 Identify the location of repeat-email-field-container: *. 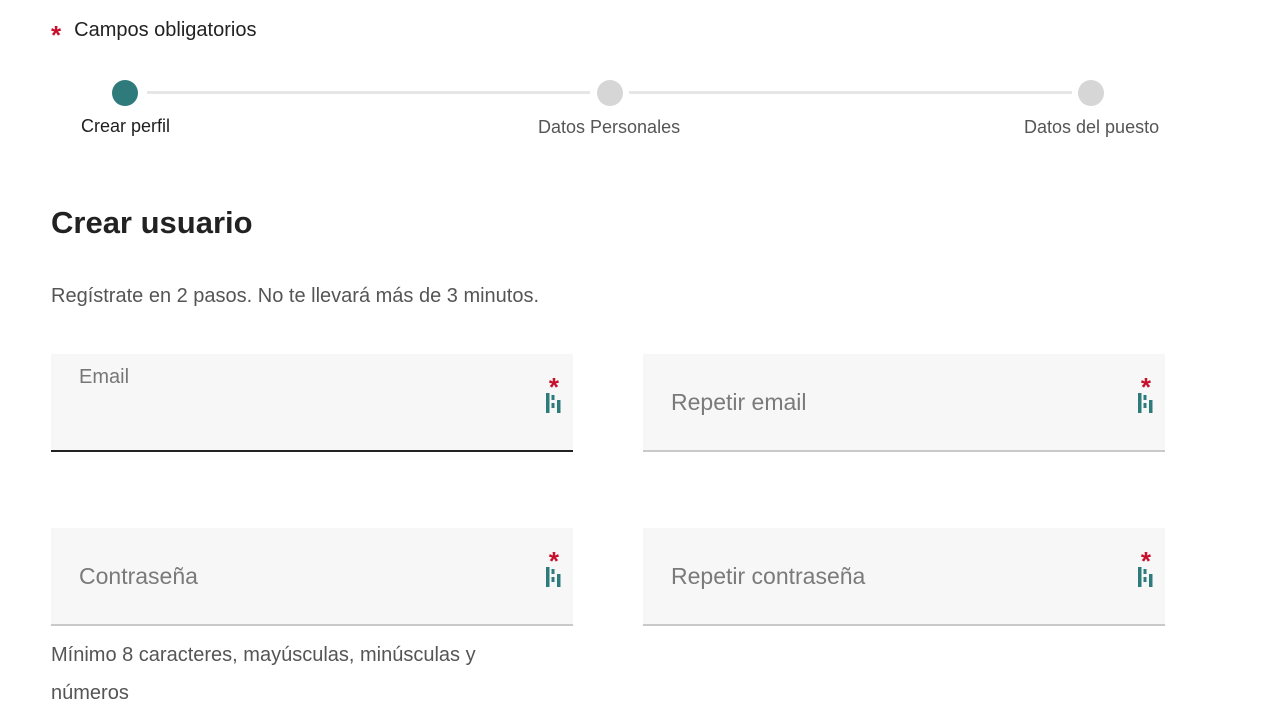
(904, 403).